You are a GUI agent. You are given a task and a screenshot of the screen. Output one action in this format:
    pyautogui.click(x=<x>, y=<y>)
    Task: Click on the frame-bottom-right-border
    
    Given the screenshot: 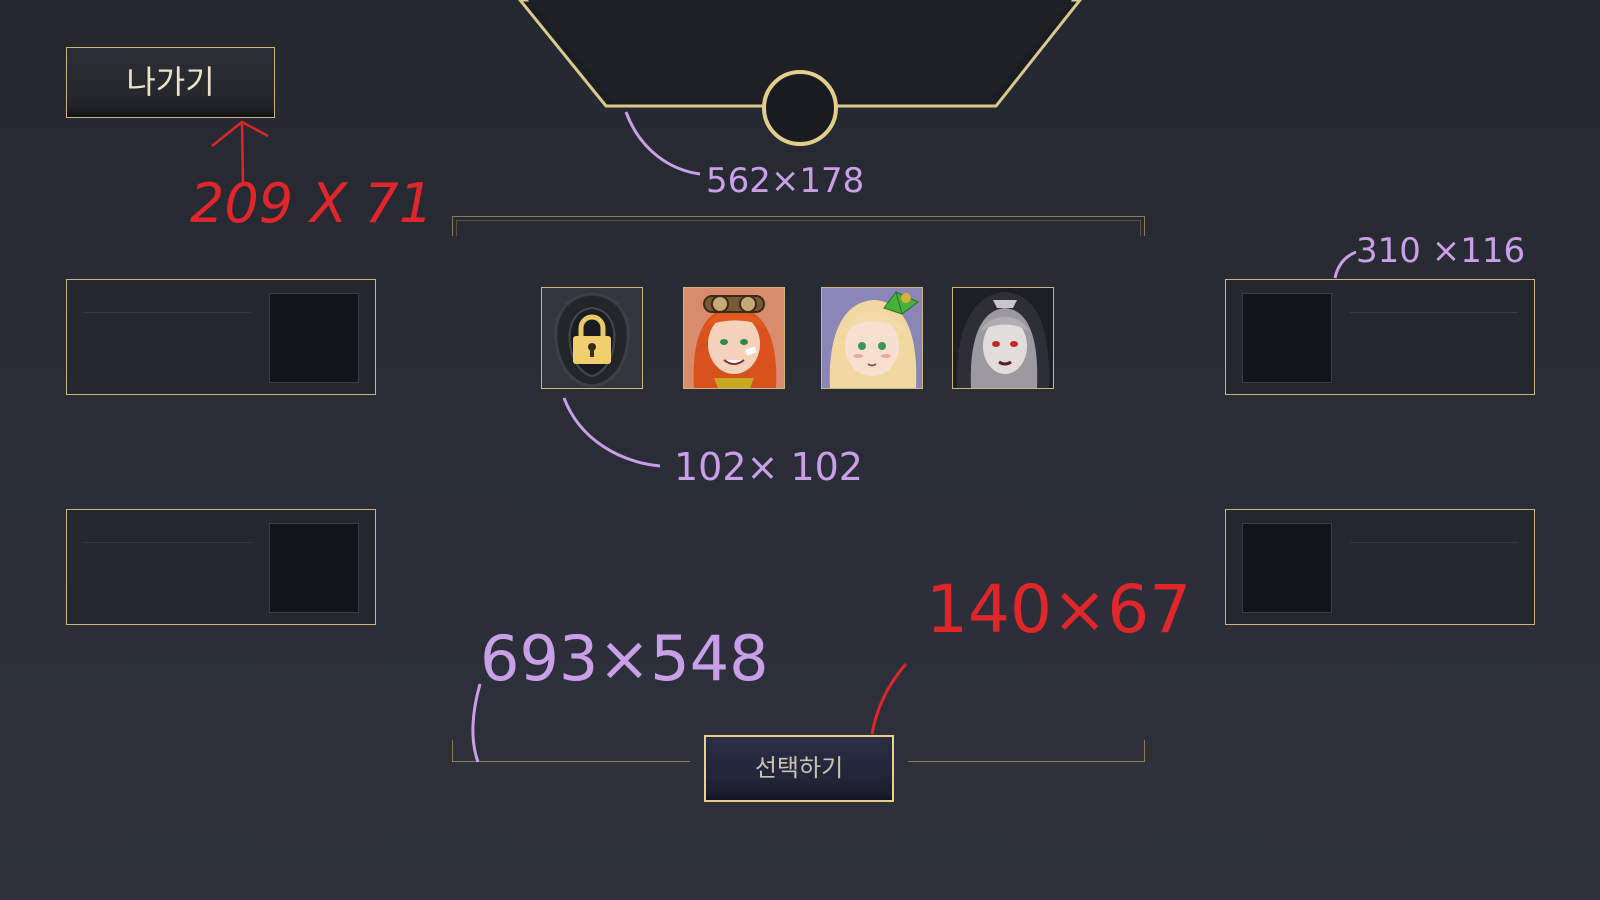 What is the action you would take?
    pyautogui.click(x=1026, y=751)
    